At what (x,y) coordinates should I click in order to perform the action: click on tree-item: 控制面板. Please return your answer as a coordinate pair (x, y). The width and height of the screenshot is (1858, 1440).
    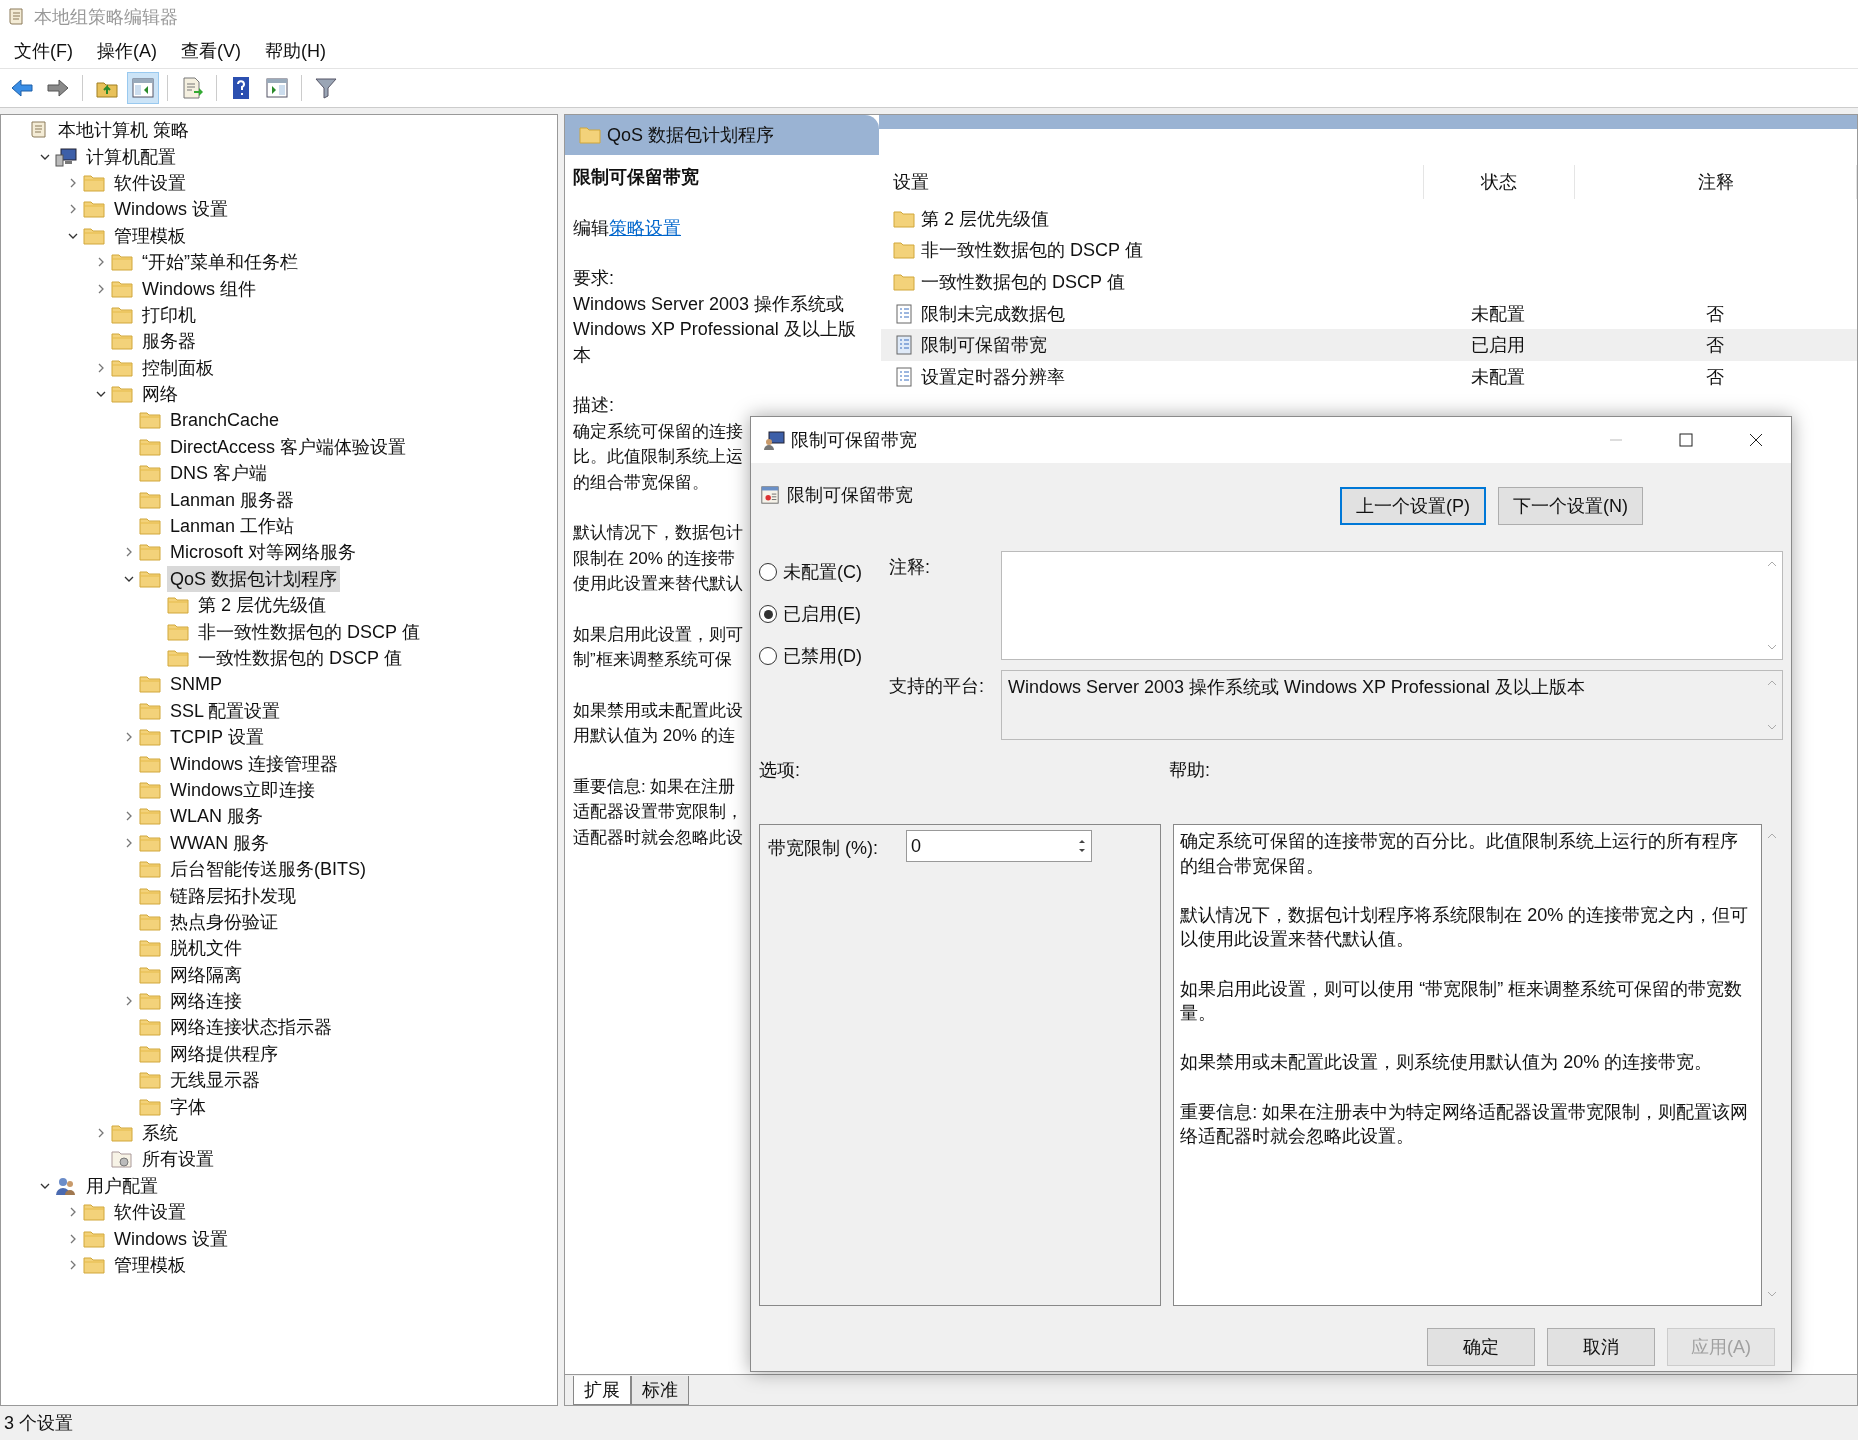
    Looking at the image, I should click on (178, 367).